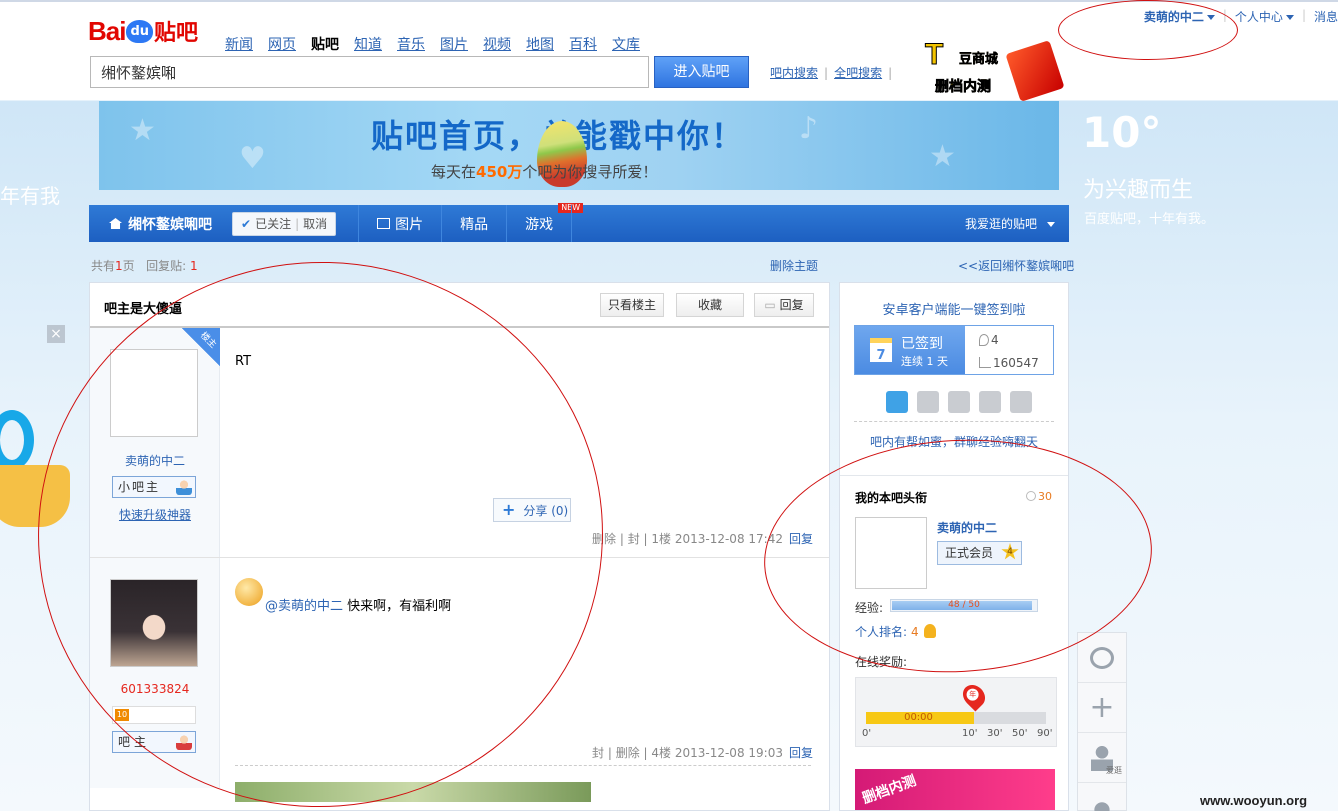 The width and height of the screenshot is (1338, 811). I want to click on red-gift-box-icon, so click(1035, 71).